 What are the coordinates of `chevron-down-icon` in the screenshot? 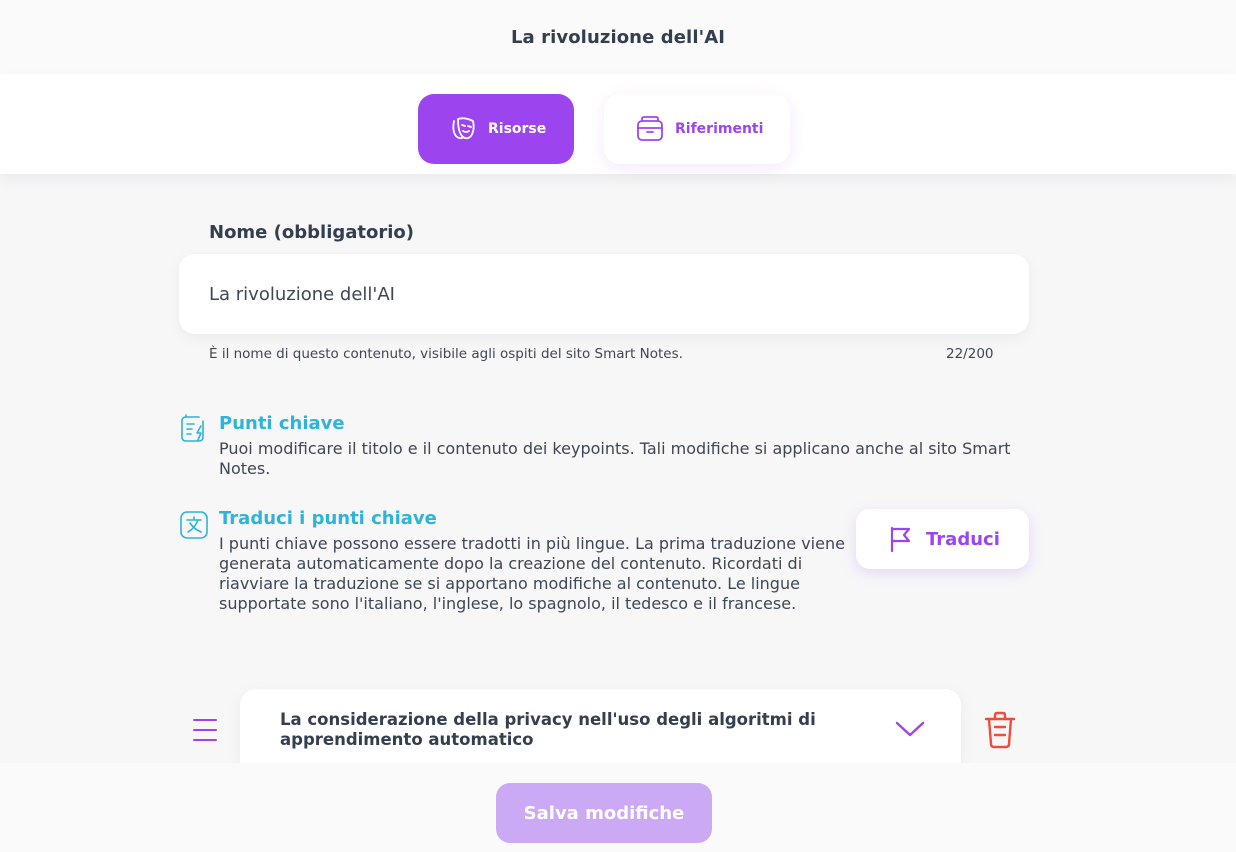 It's located at (910, 729).